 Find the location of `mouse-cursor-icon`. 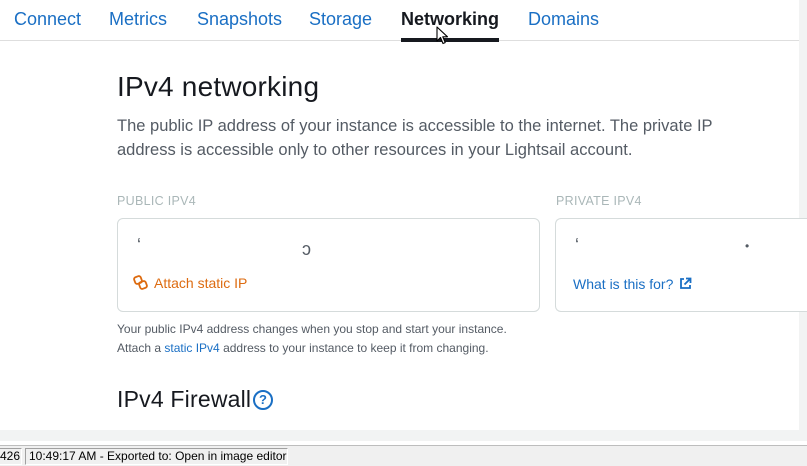

mouse-cursor-icon is located at coordinates (442, 35).